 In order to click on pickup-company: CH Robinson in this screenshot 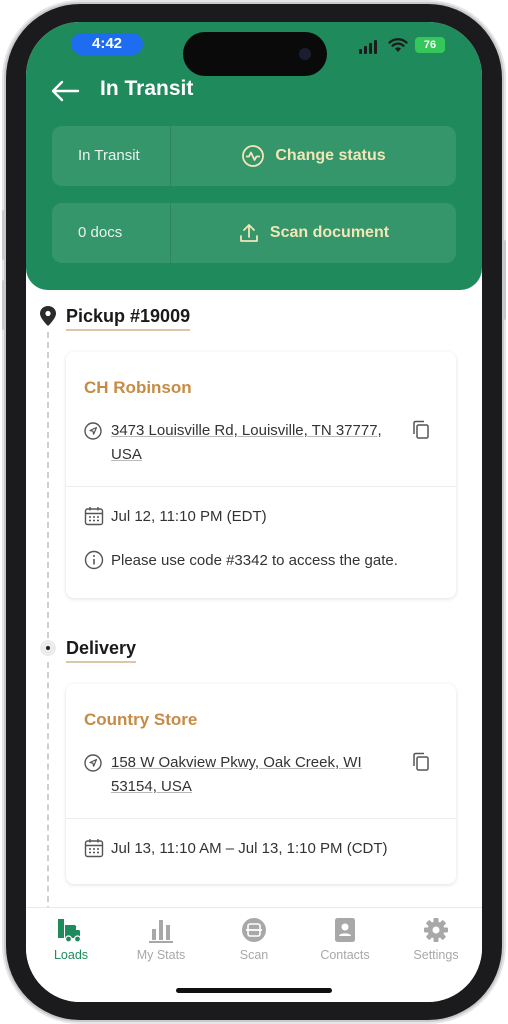, I will do `click(138, 387)`.